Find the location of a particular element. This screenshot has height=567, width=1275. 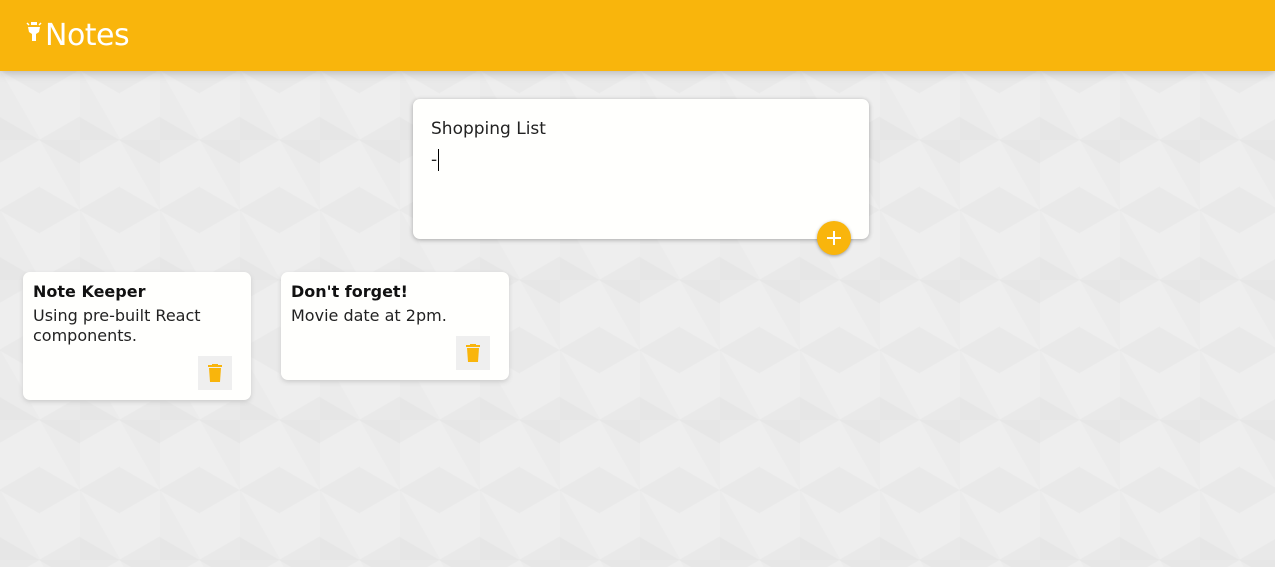

lightbulb-icon is located at coordinates (35, 34).